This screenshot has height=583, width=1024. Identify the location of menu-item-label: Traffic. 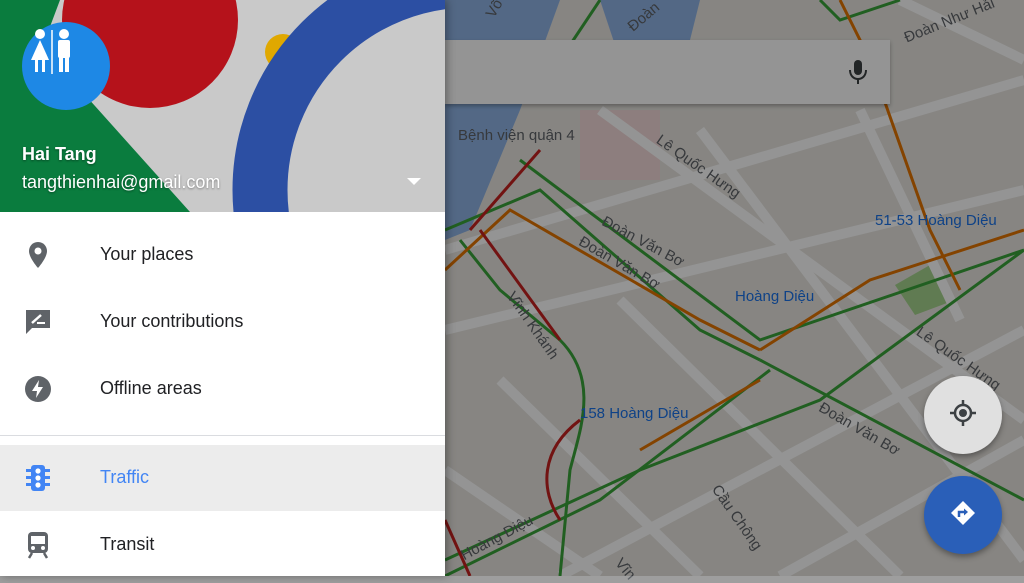
(125, 477).